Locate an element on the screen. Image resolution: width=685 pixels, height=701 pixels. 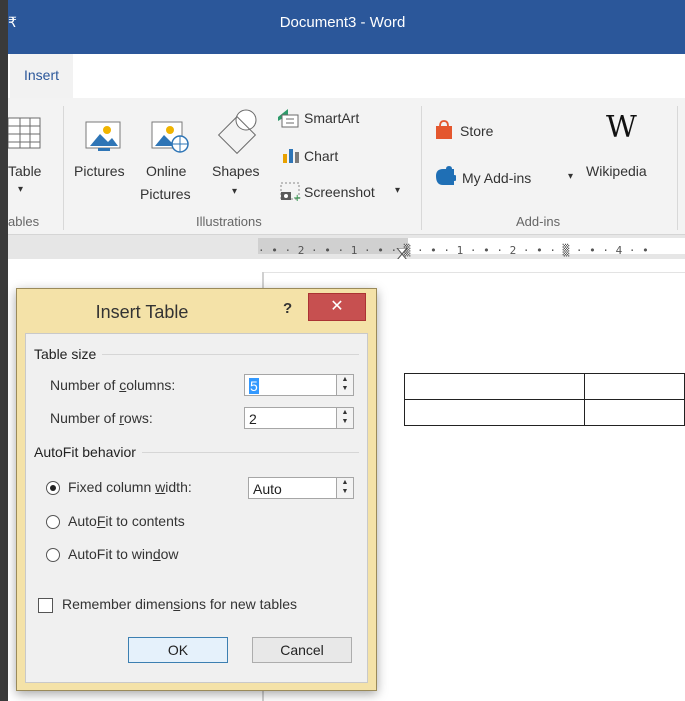
remember-dimensions-checkbox is located at coordinates (45, 605).